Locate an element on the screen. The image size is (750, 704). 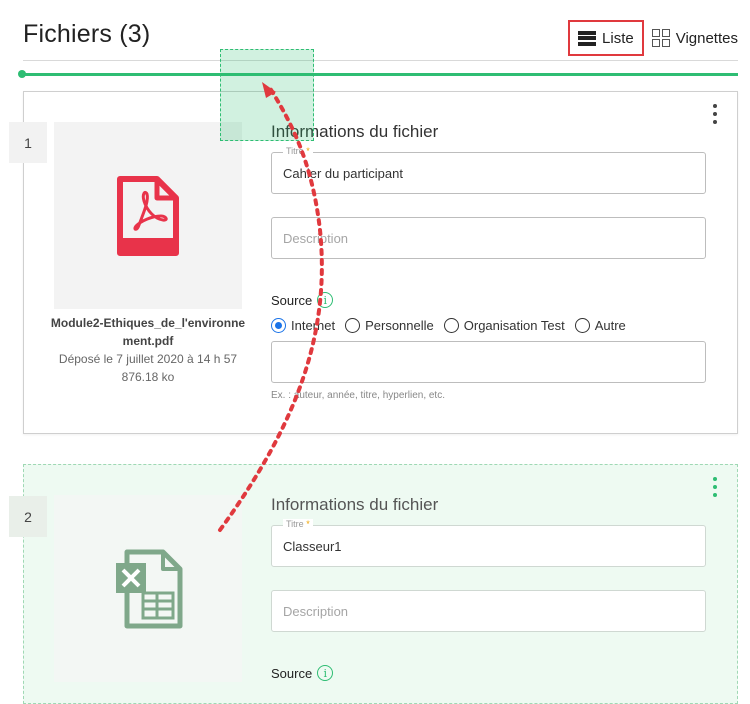
file-size: 876.18 ko is located at coordinates (148, 377).